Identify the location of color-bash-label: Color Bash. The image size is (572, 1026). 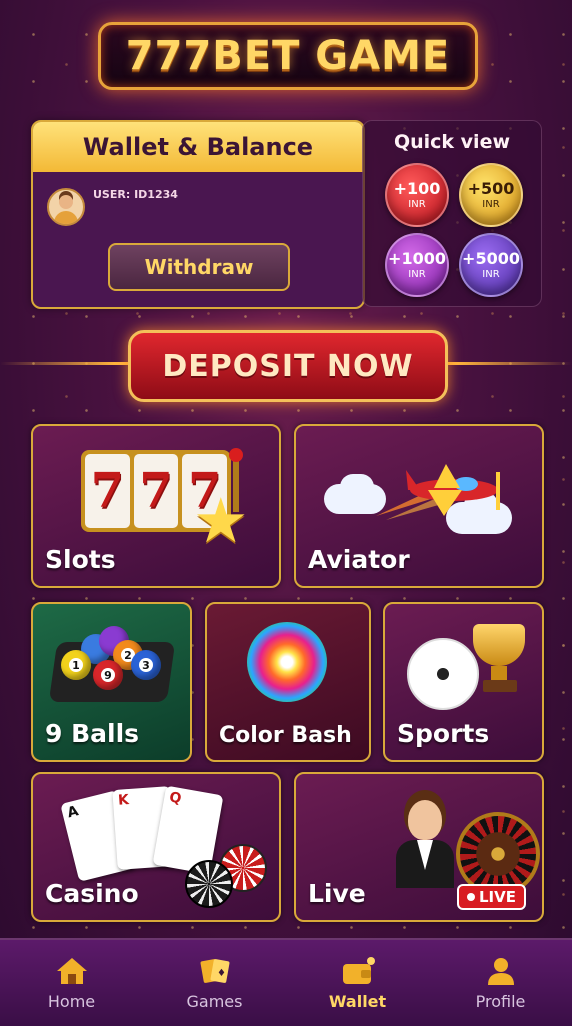
(285, 735).